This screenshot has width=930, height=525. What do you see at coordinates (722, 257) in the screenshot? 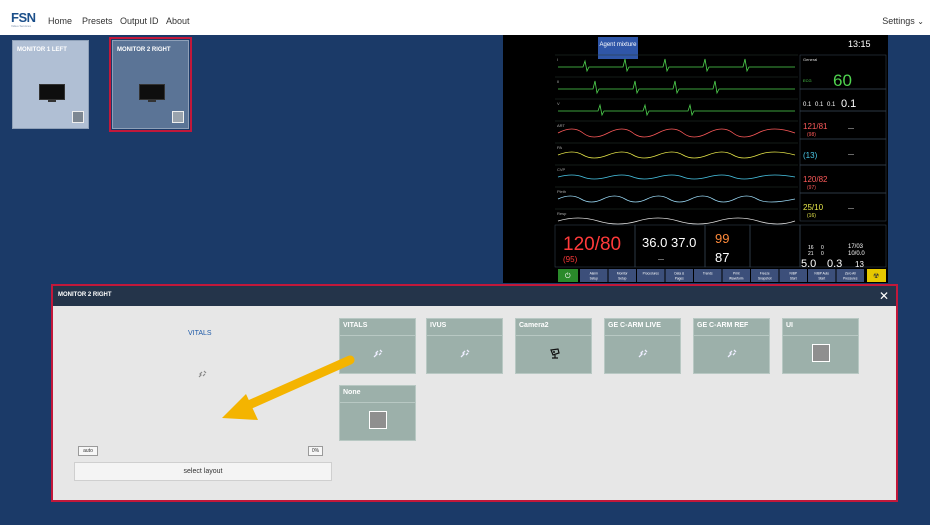
I see `svg-text: 87` at bounding box center [722, 257].